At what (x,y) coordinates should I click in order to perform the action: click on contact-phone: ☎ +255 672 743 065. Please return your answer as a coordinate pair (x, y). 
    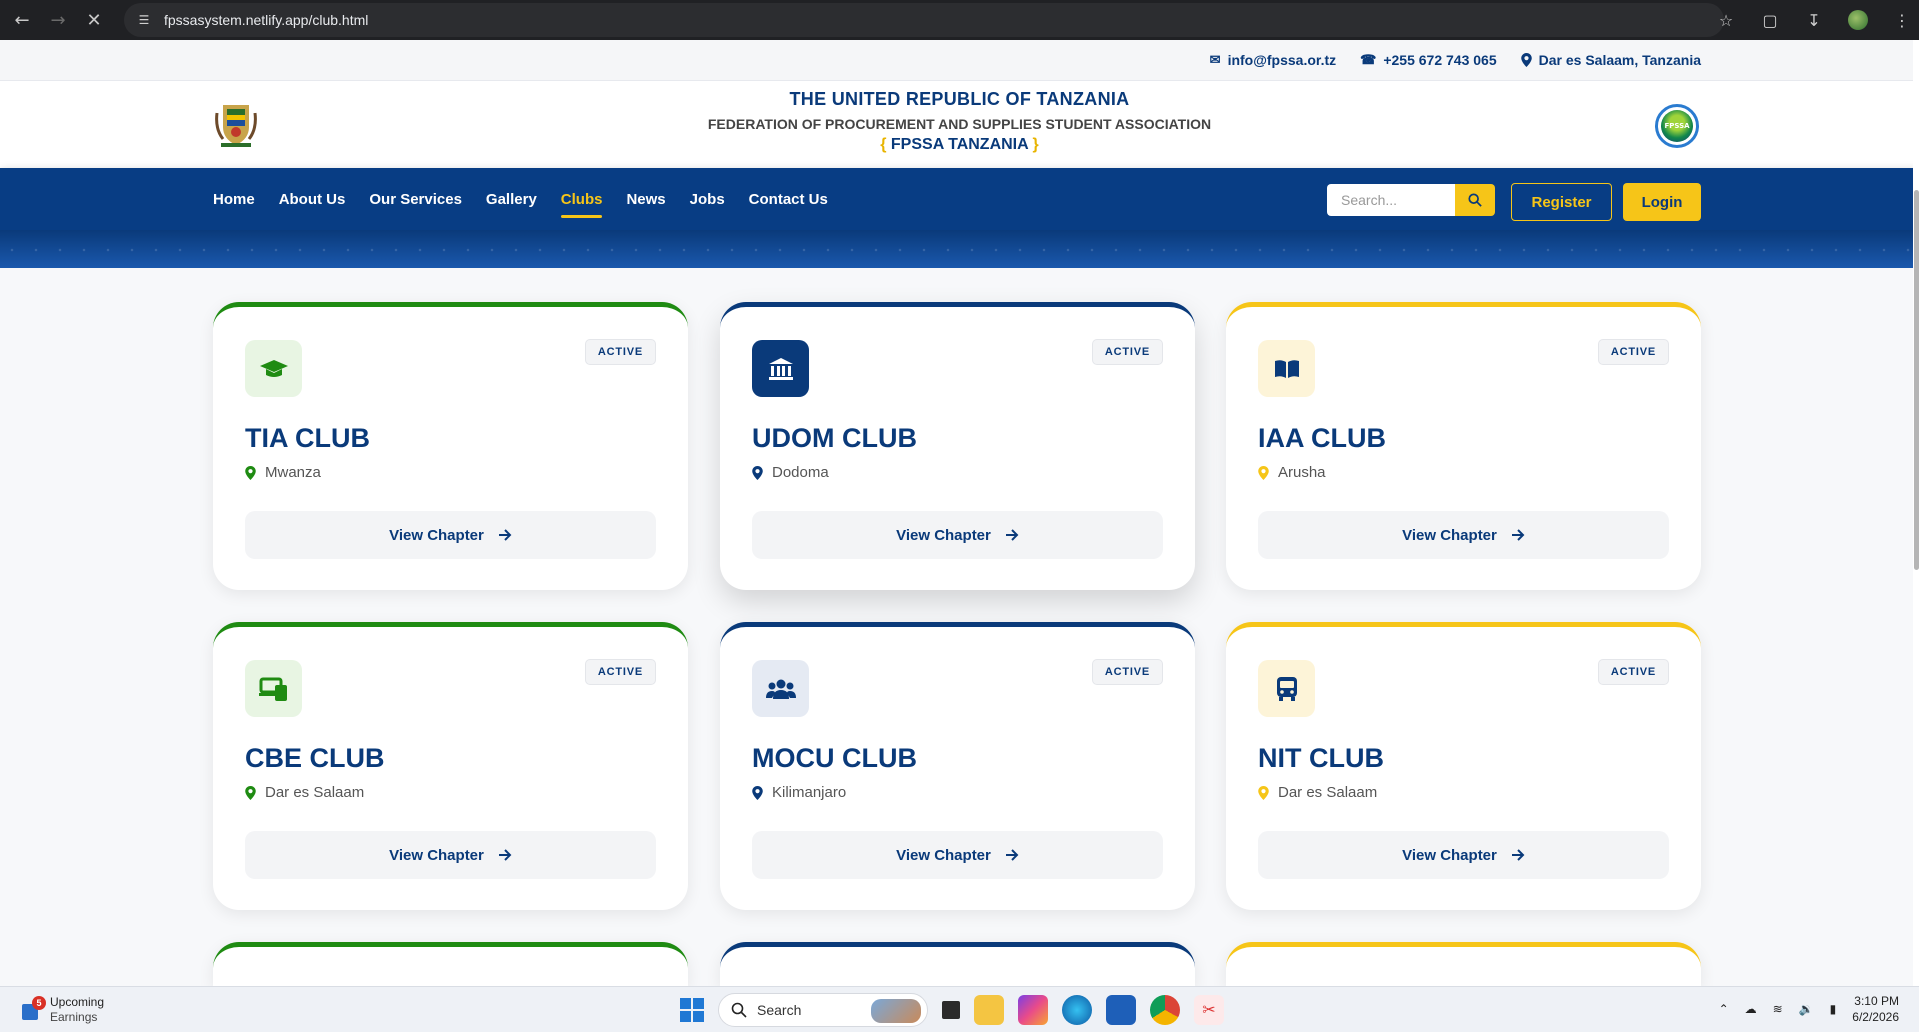
    Looking at the image, I should click on (1428, 60).